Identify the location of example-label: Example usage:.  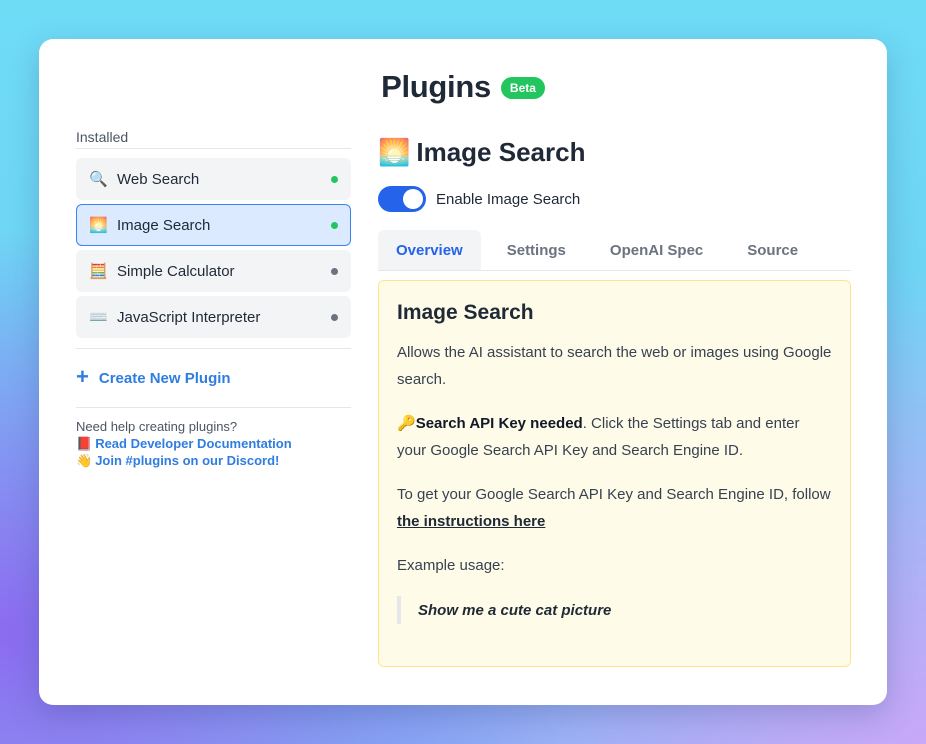
(451, 565).